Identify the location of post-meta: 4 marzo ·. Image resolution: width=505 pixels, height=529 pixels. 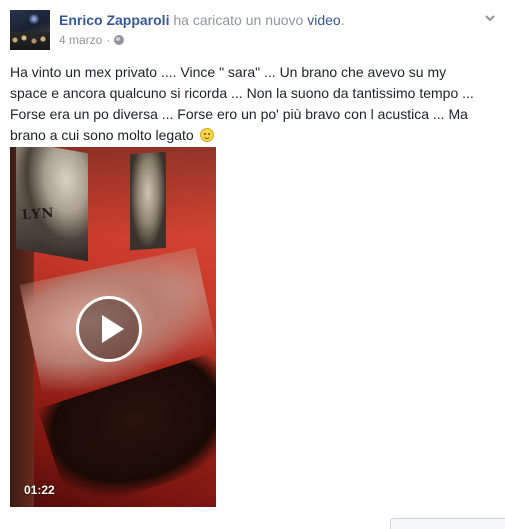
(92, 40).